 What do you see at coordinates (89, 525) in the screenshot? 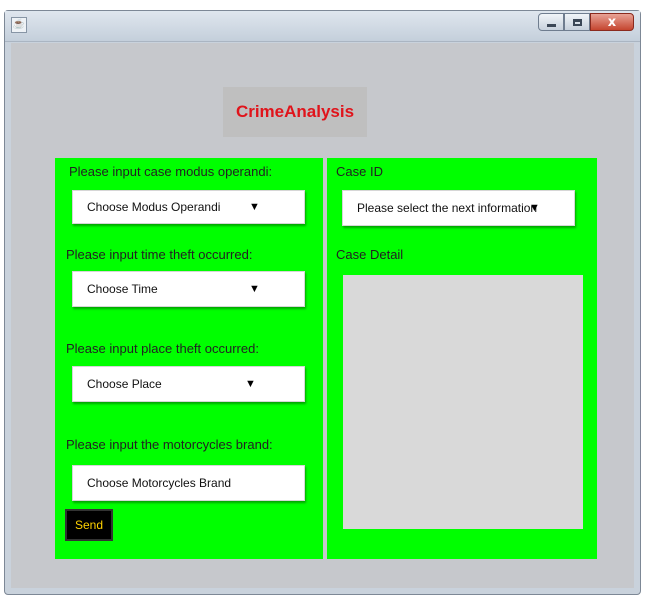
I see `send-button: Send` at bounding box center [89, 525].